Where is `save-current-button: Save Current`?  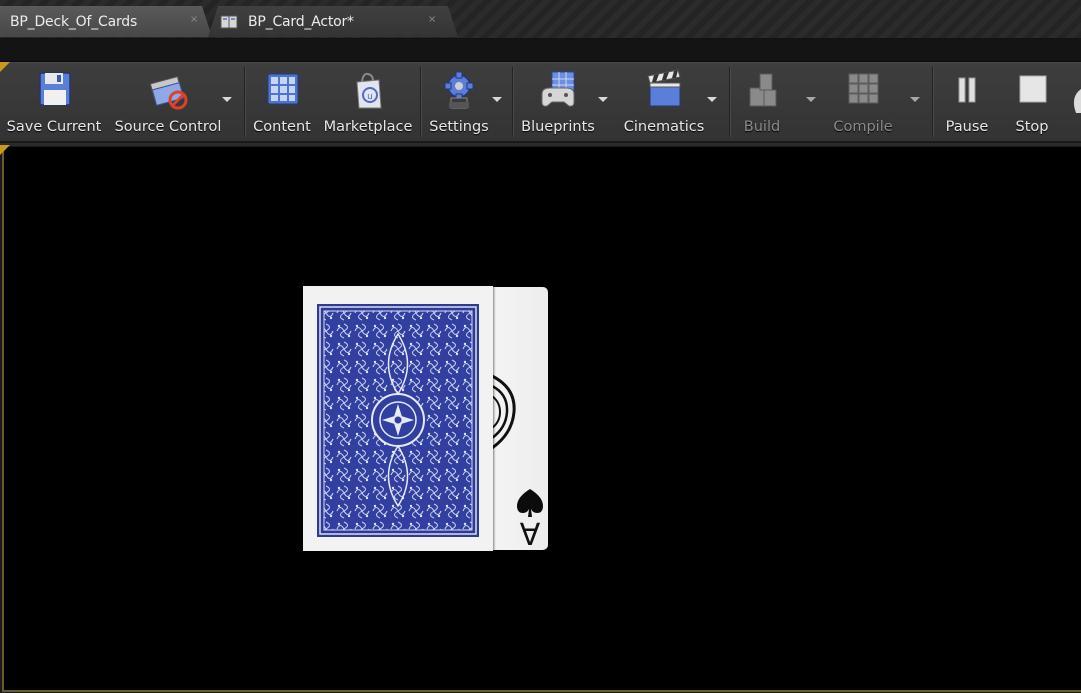 save-current-button: Save Current is located at coordinates (54, 102).